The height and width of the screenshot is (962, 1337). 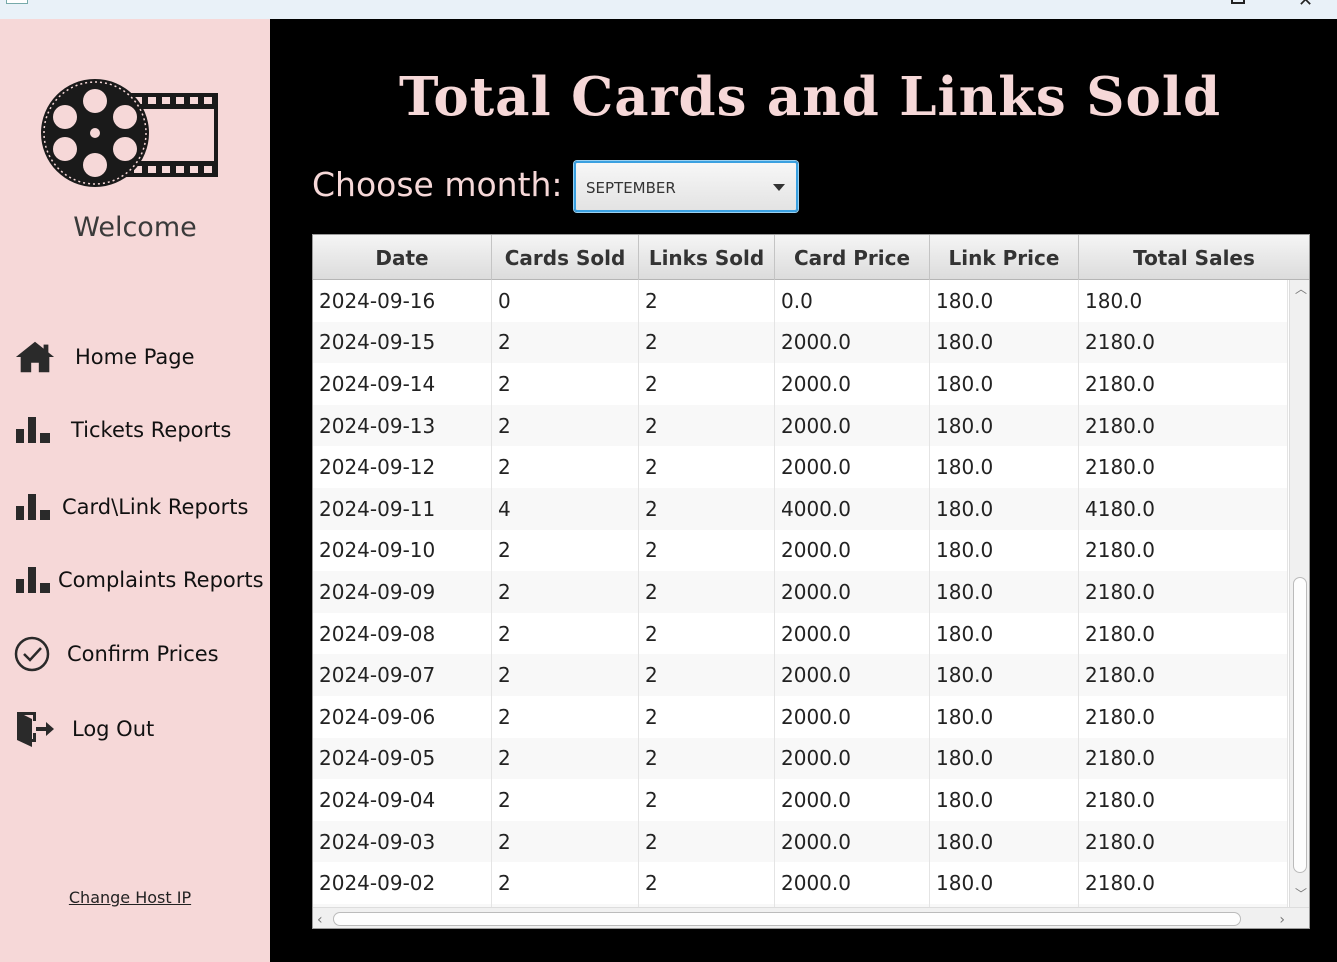 I want to click on table-row: 2024-09-15 2 2 2000.0 180.0 2180.0, so click(x=800, y=342).